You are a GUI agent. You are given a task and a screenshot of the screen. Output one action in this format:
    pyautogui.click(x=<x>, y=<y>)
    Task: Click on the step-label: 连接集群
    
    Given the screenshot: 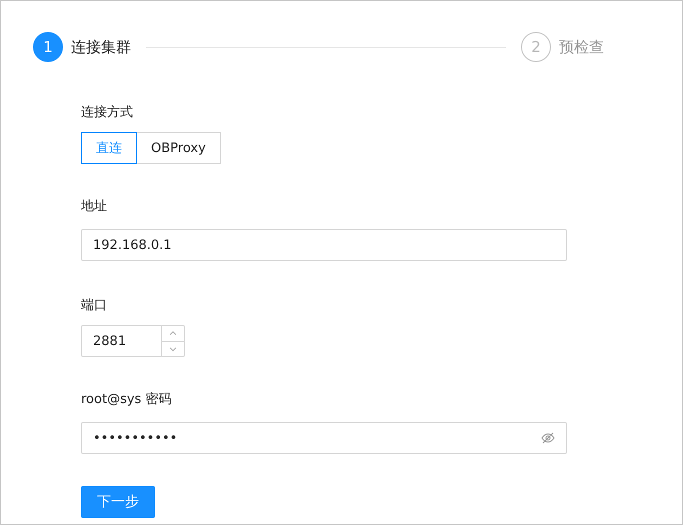 What is the action you would take?
    pyautogui.click(x=101, y=47)
    